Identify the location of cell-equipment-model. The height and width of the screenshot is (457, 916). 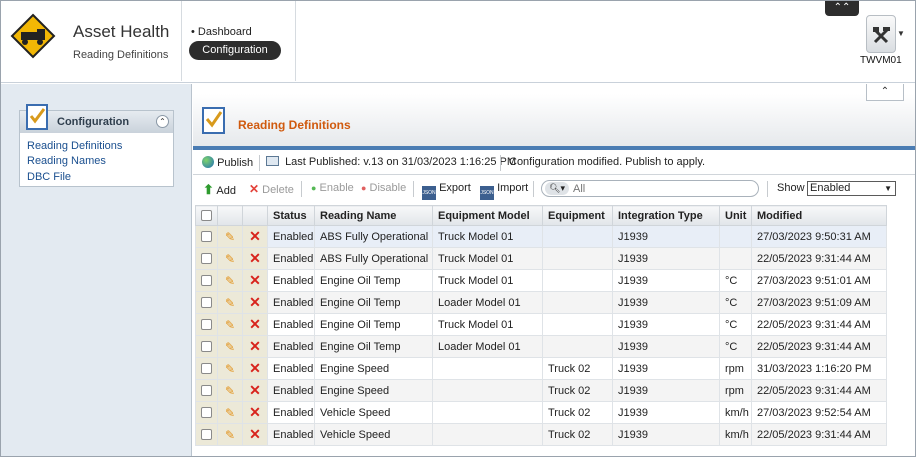
(487, 434).